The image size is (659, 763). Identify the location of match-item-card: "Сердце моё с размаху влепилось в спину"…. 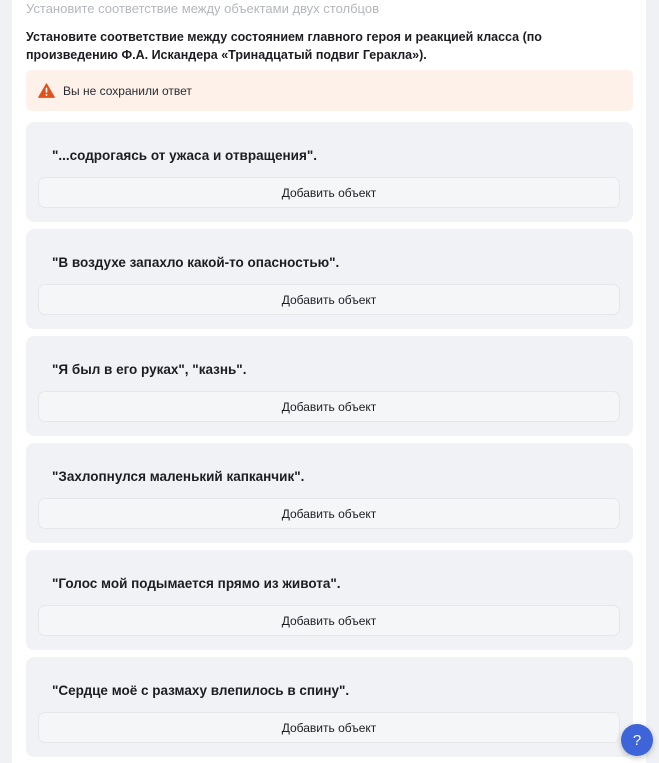
(329, 707).